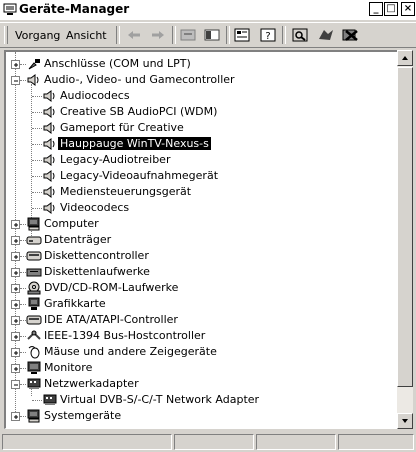 The height and width of the screenshot is (452, 416). I want to click on scan-hardware-icon, so click(300, 35).